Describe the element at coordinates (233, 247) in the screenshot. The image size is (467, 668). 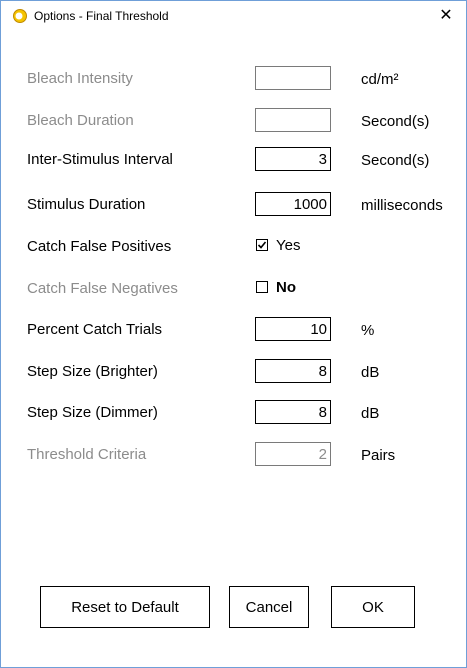
I see `row-catch-false-positives: Catch False Positives Yes` at that location.